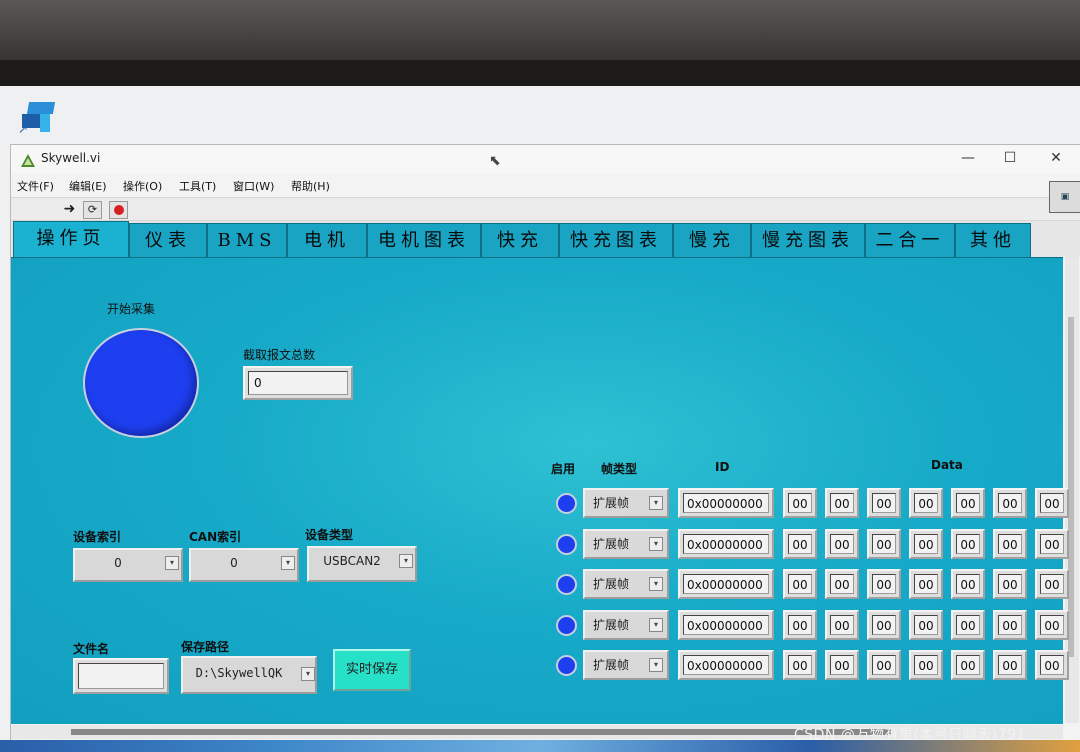 The width and height of the screenshot is (1080, 752). I want to click on menu-operate: 操作(O), so click(142, 186).